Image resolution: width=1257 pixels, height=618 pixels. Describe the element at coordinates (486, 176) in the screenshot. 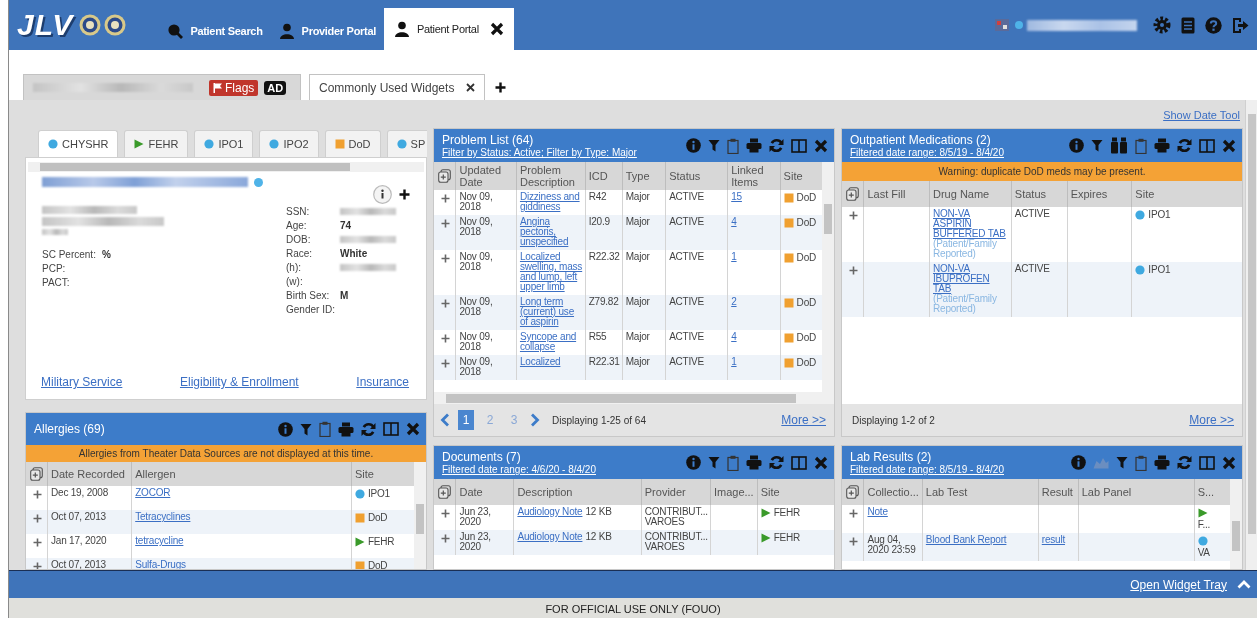

I see `column-header: Updated Date` at that location.